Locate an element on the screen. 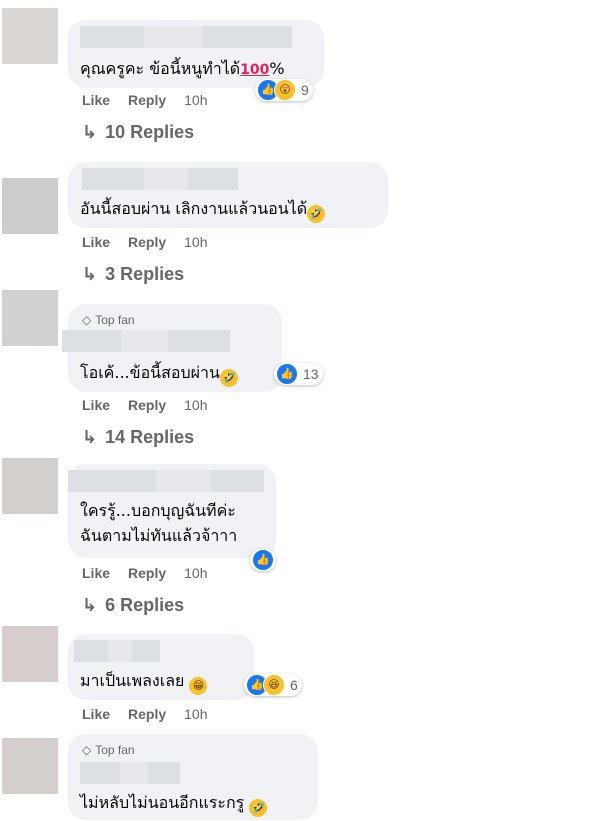 This screenshot has width=600, height=821. haha-icon: 😆 is located at coordinates (274, 685).